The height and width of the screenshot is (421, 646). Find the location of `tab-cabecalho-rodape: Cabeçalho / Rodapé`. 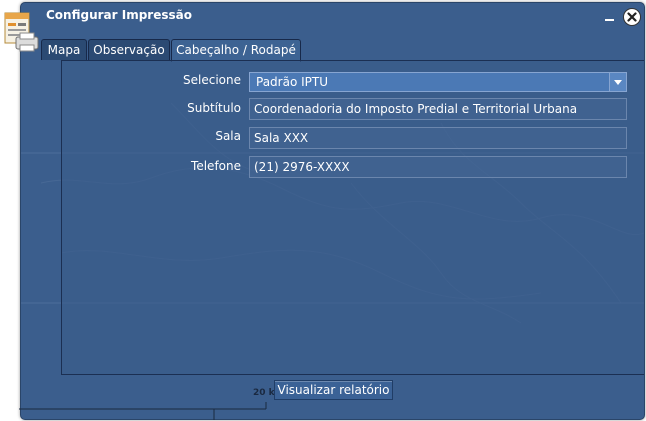

tab-cabecalho-rodape: Cabeçalho / Rodapé is located at coordinates (236, 50).